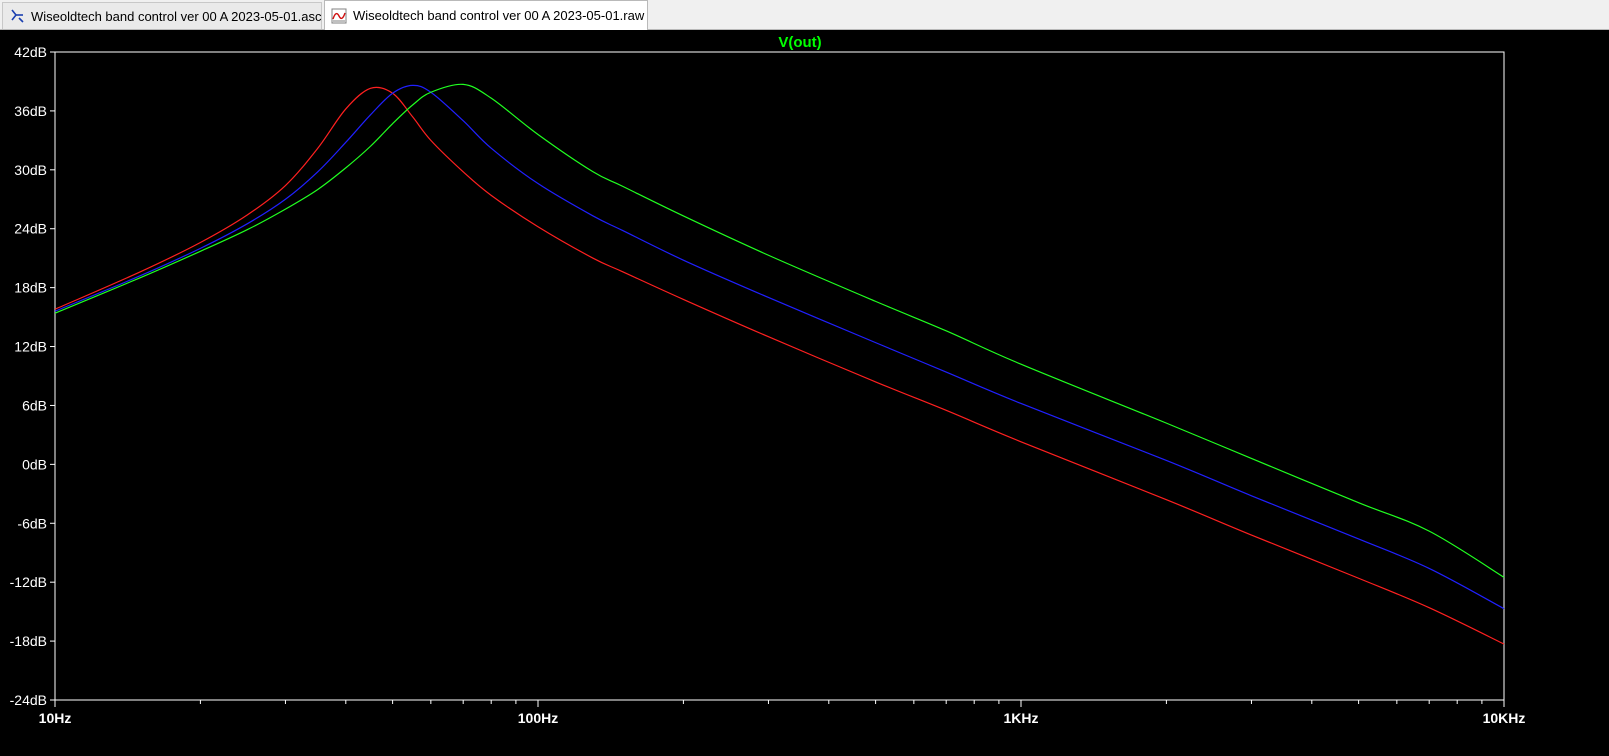  What do you see at coordinates (28, 641) in the screenshot?
I see `y-tick-label: -18dB` at bounding box center [28, 641].